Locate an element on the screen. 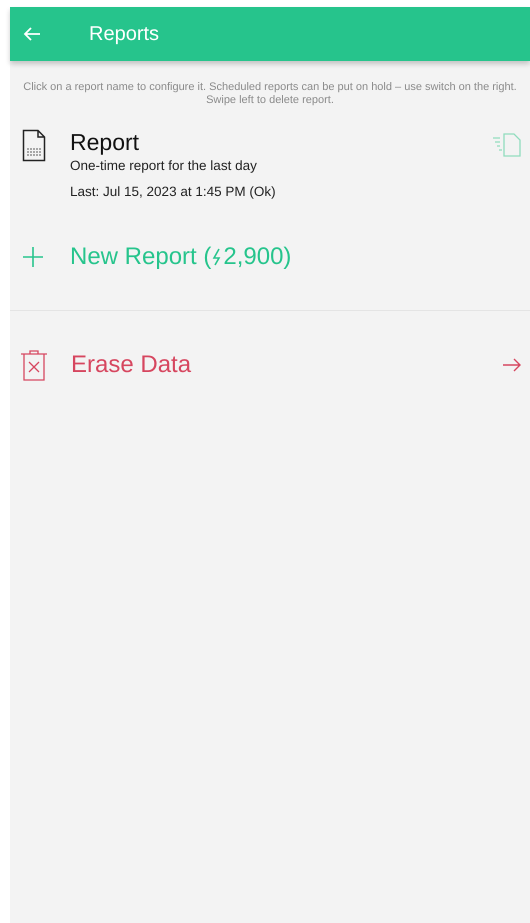  erase-data-button: Erase Data is located at coordinates (270, 365).